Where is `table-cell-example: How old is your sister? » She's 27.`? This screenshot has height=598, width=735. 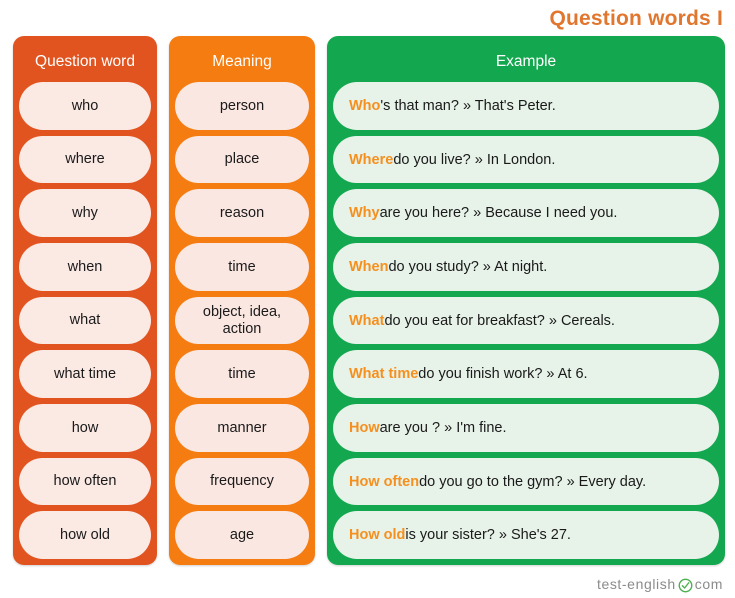
table-cell-example: How old is your sister? » She's 27. is located at coordinates (526, 535).